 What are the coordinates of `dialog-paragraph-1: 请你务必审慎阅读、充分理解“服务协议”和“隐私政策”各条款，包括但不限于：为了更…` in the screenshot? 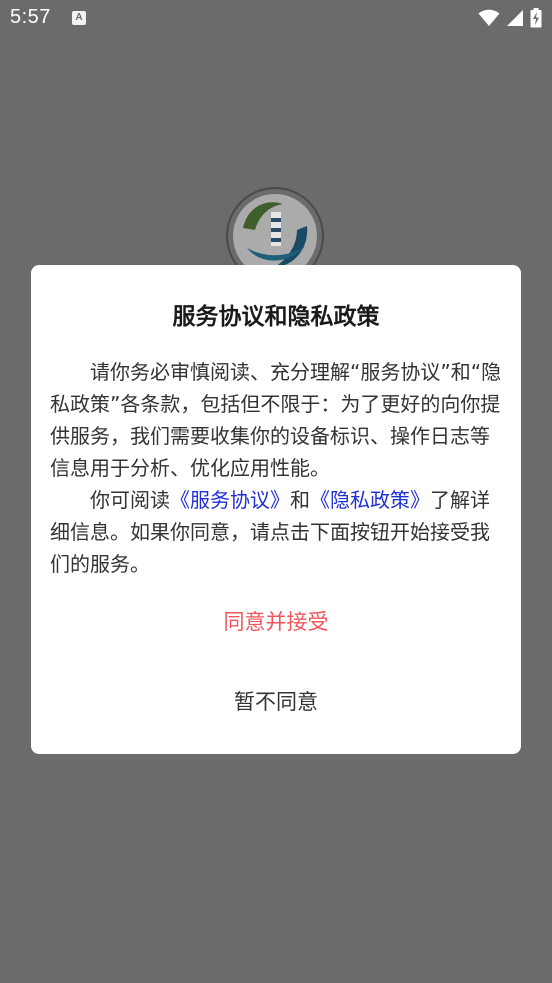 It's located at (276, 420).